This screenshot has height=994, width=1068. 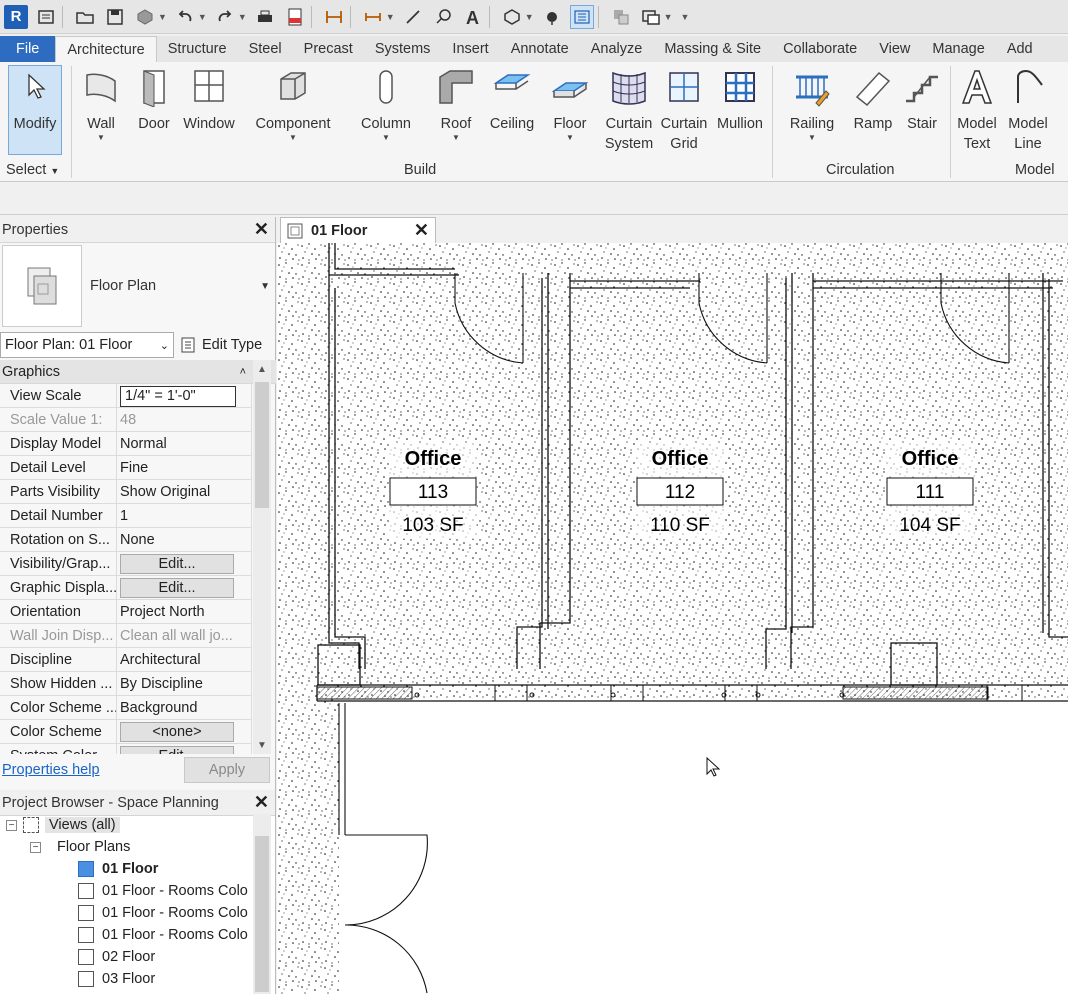 I want to click on property-value: 1/4" = 1'-0", so click(x=184, y=395).